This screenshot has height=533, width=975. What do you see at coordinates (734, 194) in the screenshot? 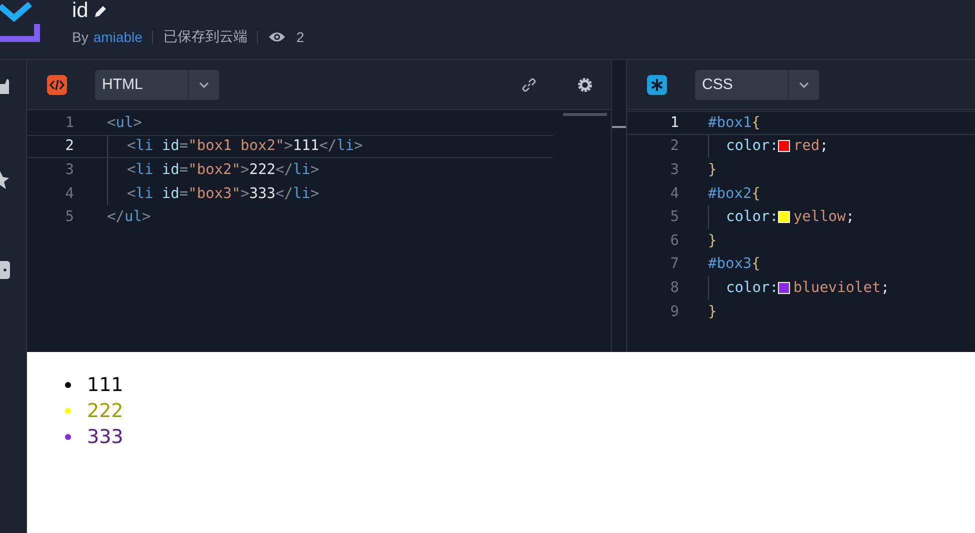
I see `code-line: #box2{` at bounding box center [734, 194].